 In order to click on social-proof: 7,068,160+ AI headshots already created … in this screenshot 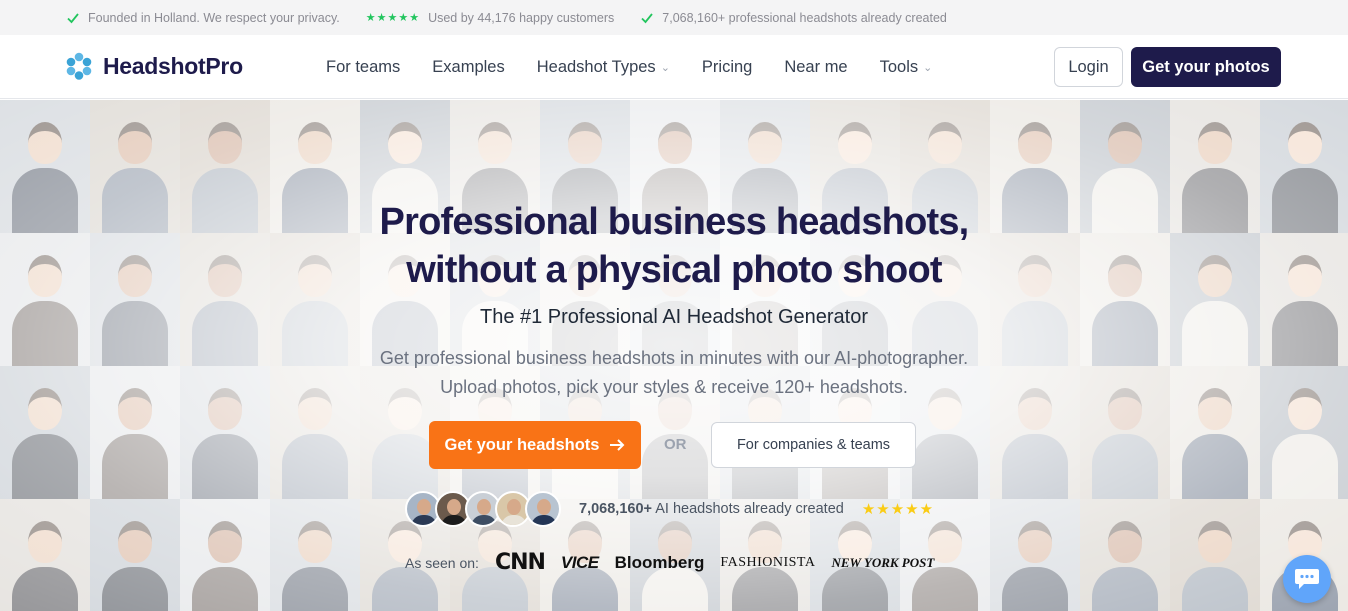, I will do `click(669, 509)`.